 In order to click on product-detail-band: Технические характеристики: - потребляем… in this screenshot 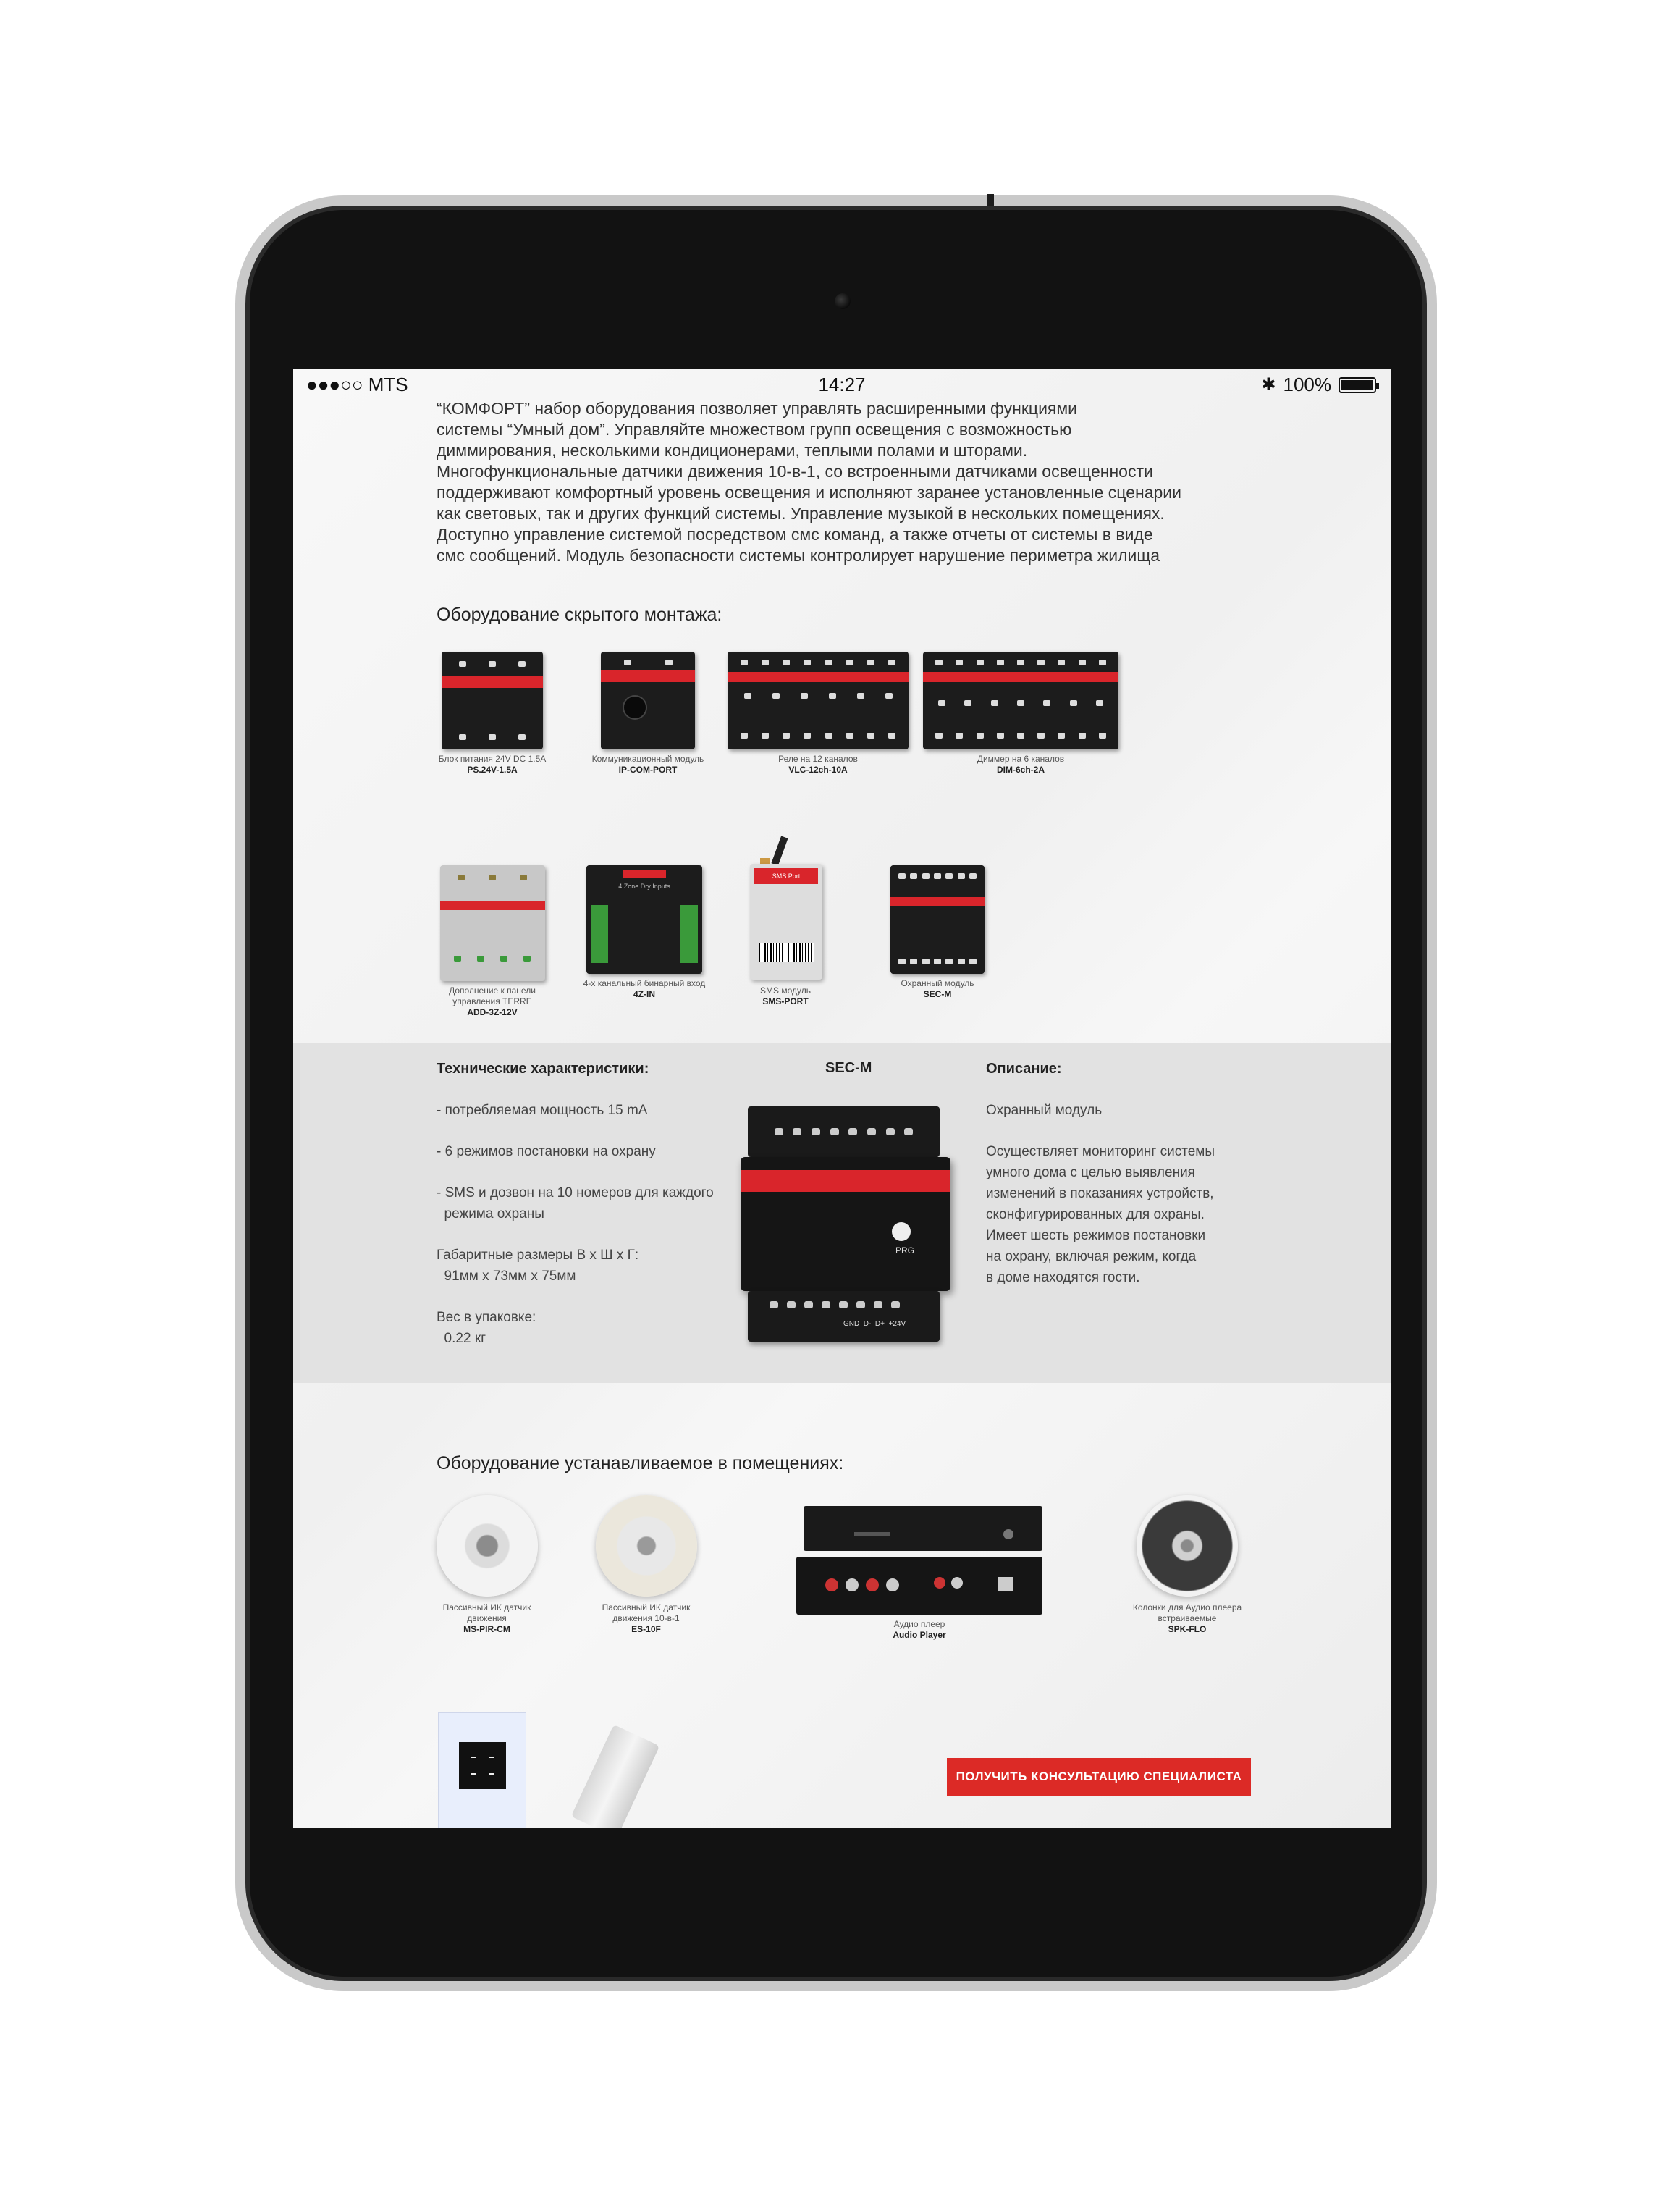, I will do `click(842, 1213)`.